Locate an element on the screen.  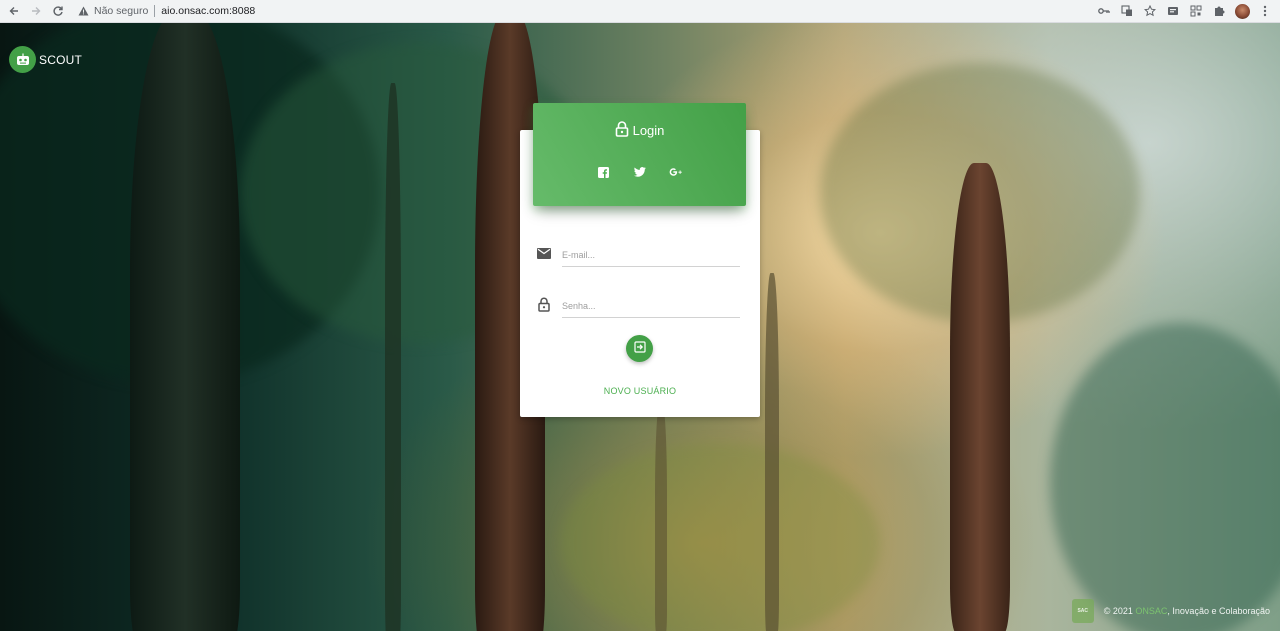
login-header: Login is located at coordinates (639, 154).